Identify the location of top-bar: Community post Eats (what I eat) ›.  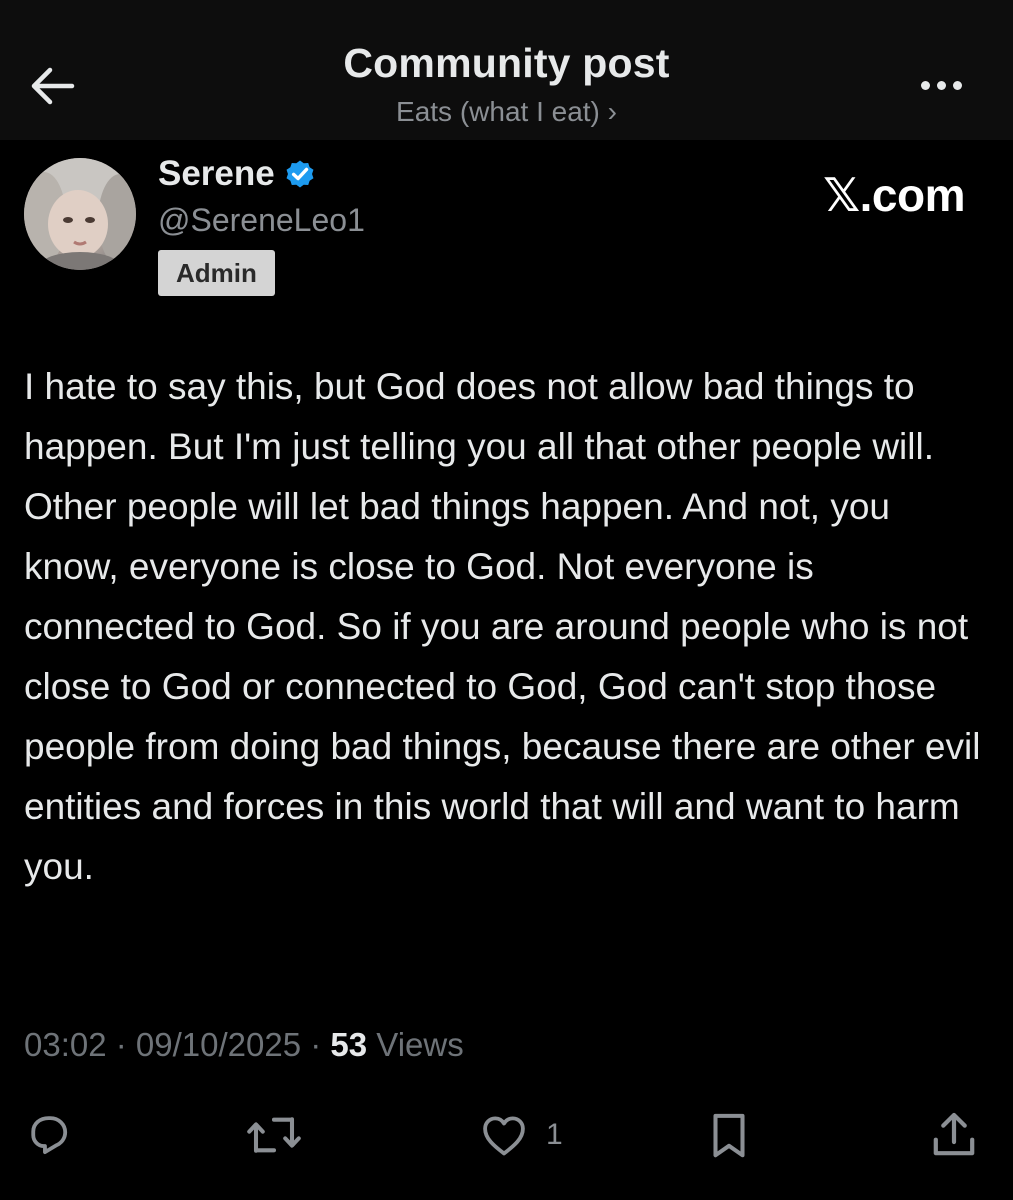
(506, 70).